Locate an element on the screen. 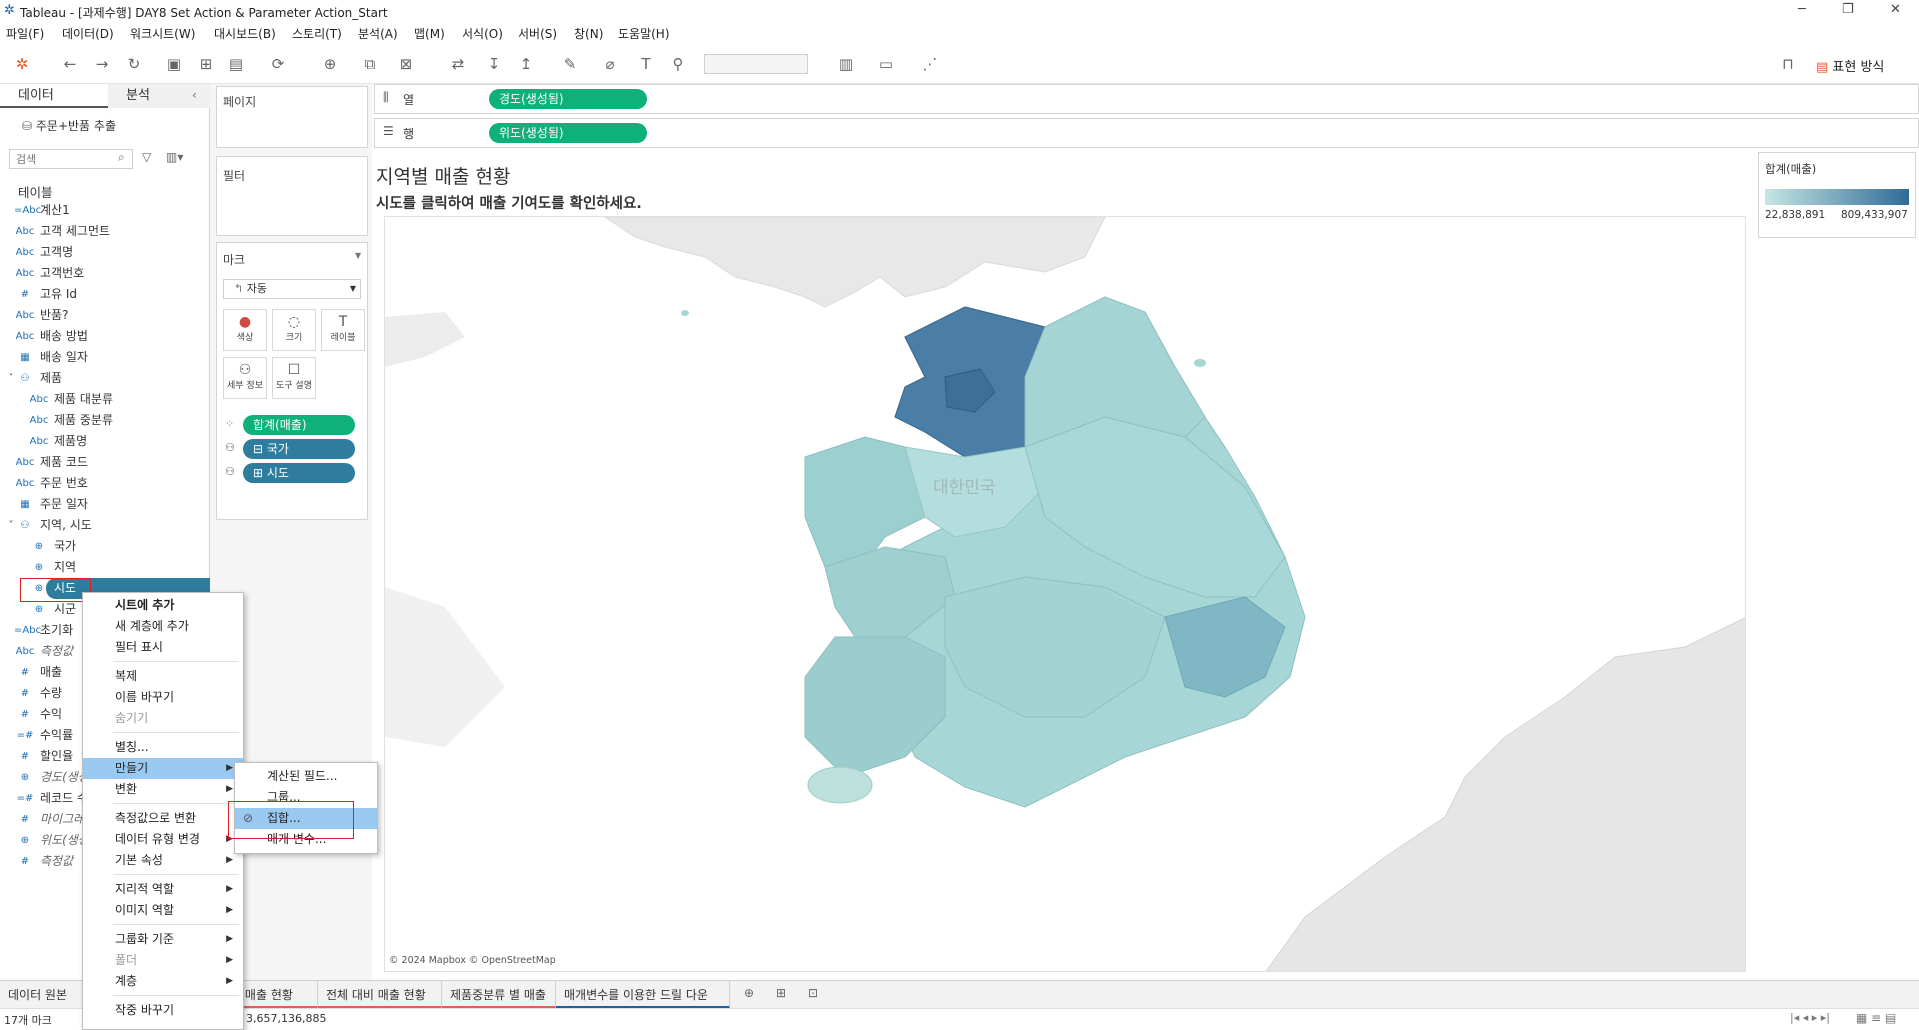 This screenshot has height=1030, width=1919. pause-update-icon: ▤ is located at coordinates (236, 64).